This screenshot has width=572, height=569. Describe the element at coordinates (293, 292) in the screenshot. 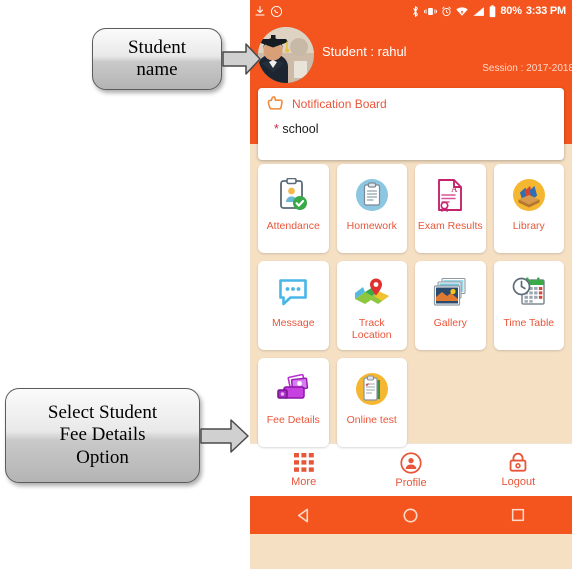

I see `message-icon` at that location.